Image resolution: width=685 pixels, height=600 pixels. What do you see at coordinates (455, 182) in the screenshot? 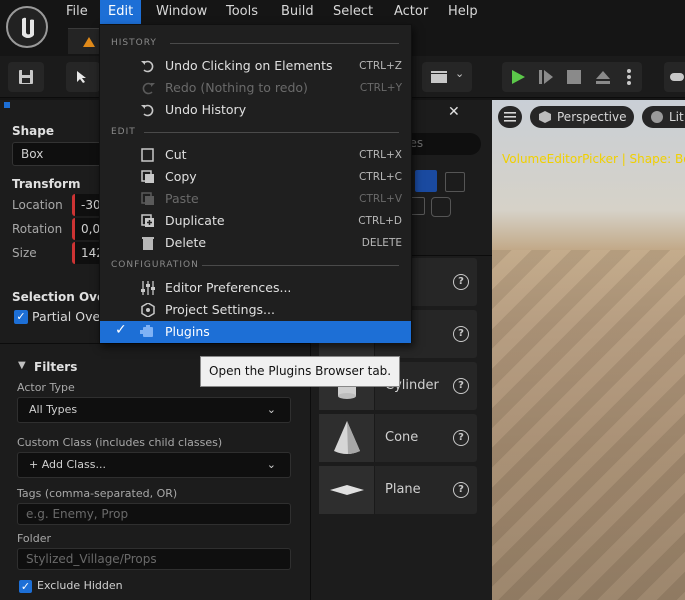
I see `category-cinematic-icon` at bounding box center [455, 182].